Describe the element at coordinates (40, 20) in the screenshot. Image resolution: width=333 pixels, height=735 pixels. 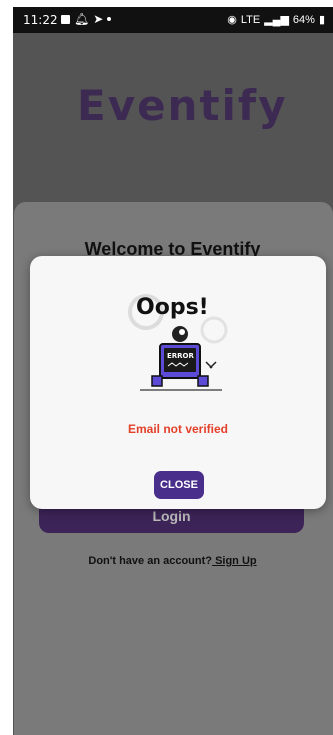
I see `status-time: 11:22` at that location.